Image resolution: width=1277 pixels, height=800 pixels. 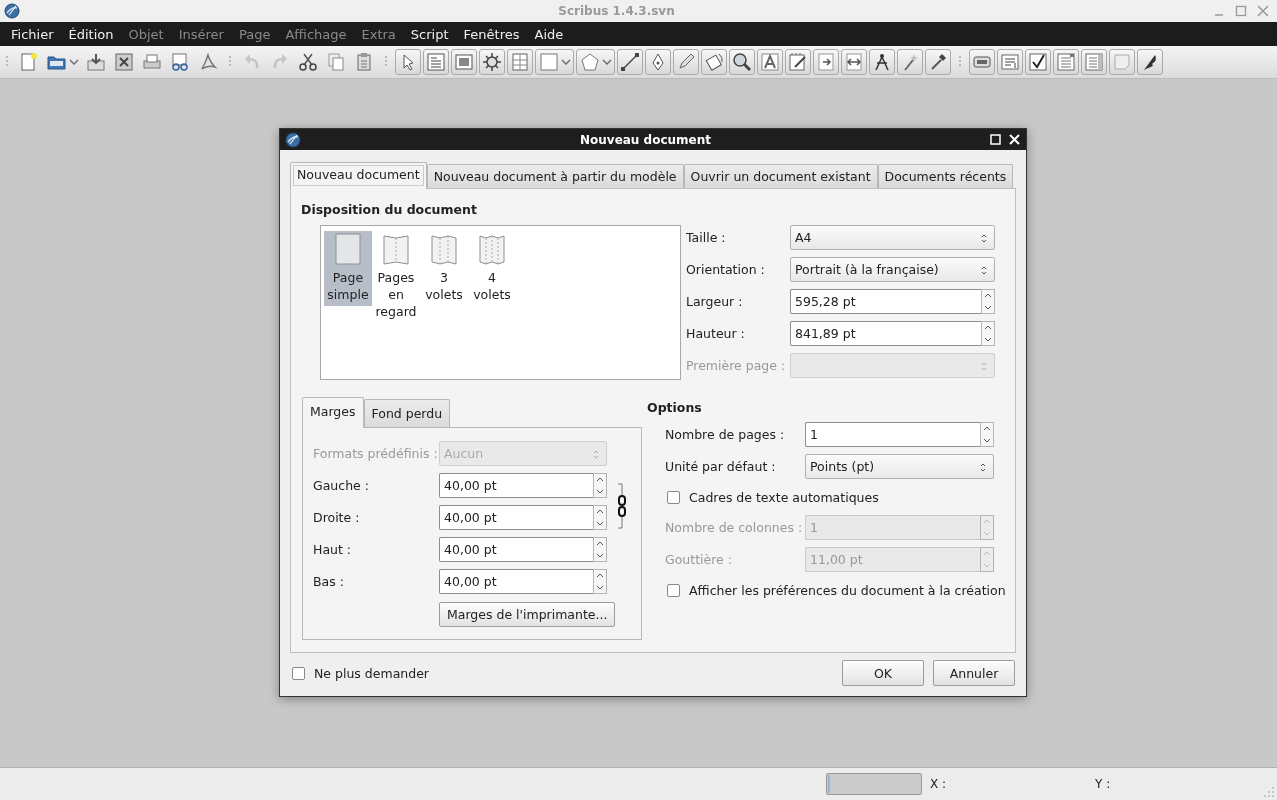 What do you see at coordinates (333, 412) in the screenshot?
I see `tab: Marges` at bounding box center [333, 412].